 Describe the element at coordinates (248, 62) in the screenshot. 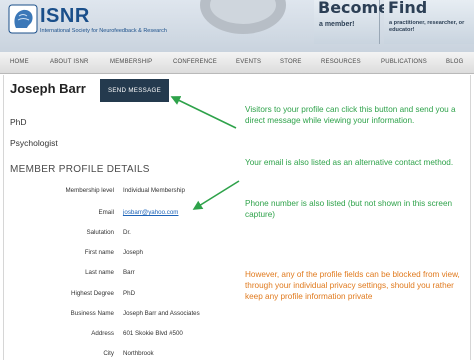

I see `nav-events: EVENTS` at that location.